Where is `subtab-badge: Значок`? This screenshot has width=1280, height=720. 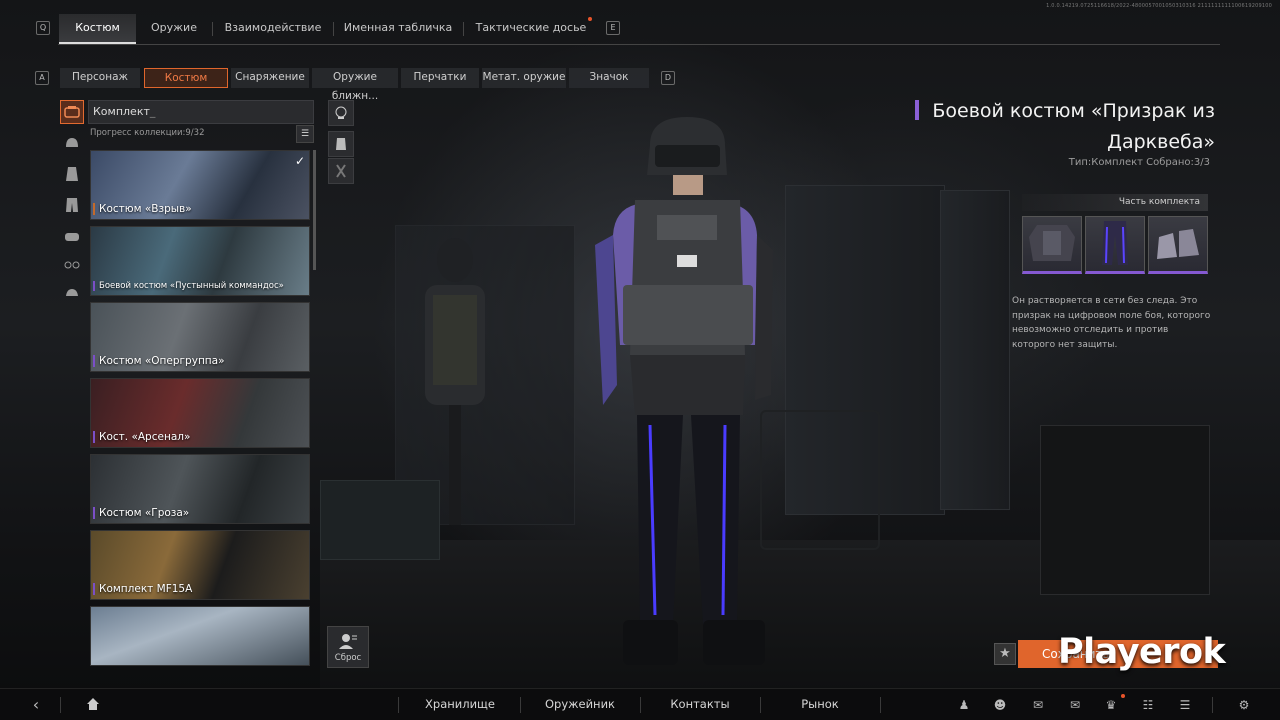
subtab-badge: Значок is located at coordinates (609, 78).